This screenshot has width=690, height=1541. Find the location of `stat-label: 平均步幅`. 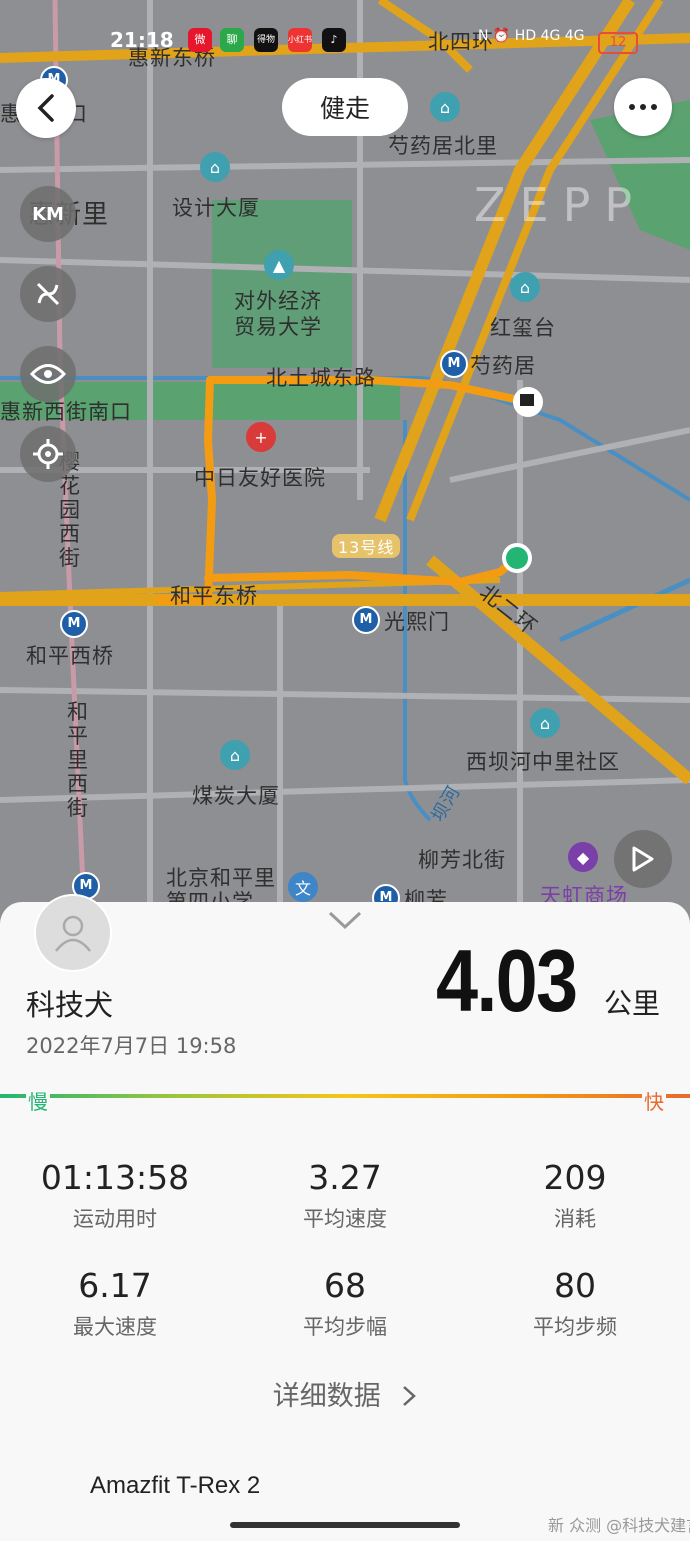

stat-label: 平均步幅 is located at coordinates (345, 1327).